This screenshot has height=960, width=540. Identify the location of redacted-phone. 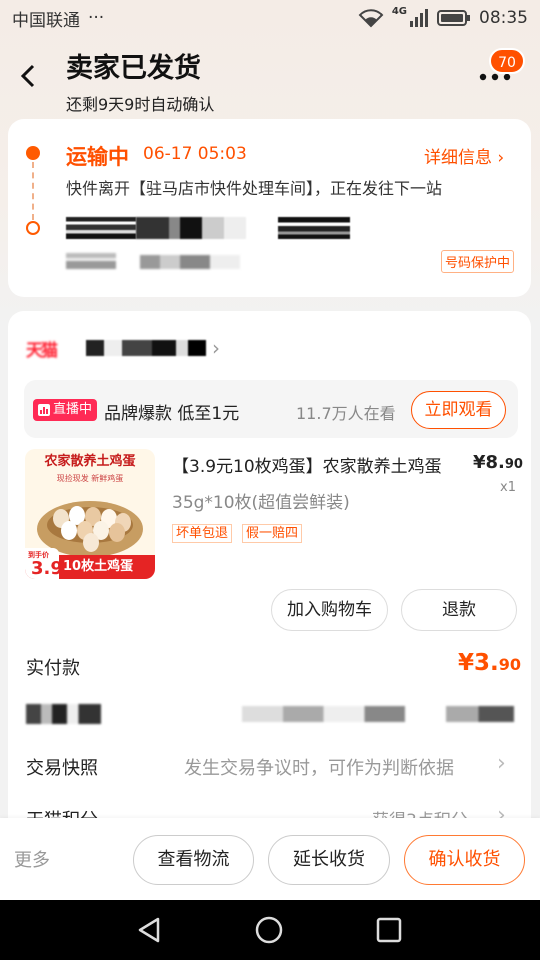
(314, 228).